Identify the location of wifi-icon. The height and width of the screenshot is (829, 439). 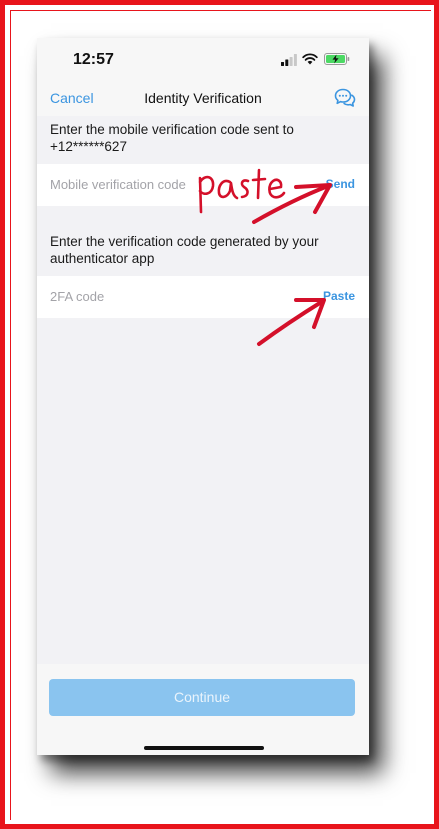
(310, 59).